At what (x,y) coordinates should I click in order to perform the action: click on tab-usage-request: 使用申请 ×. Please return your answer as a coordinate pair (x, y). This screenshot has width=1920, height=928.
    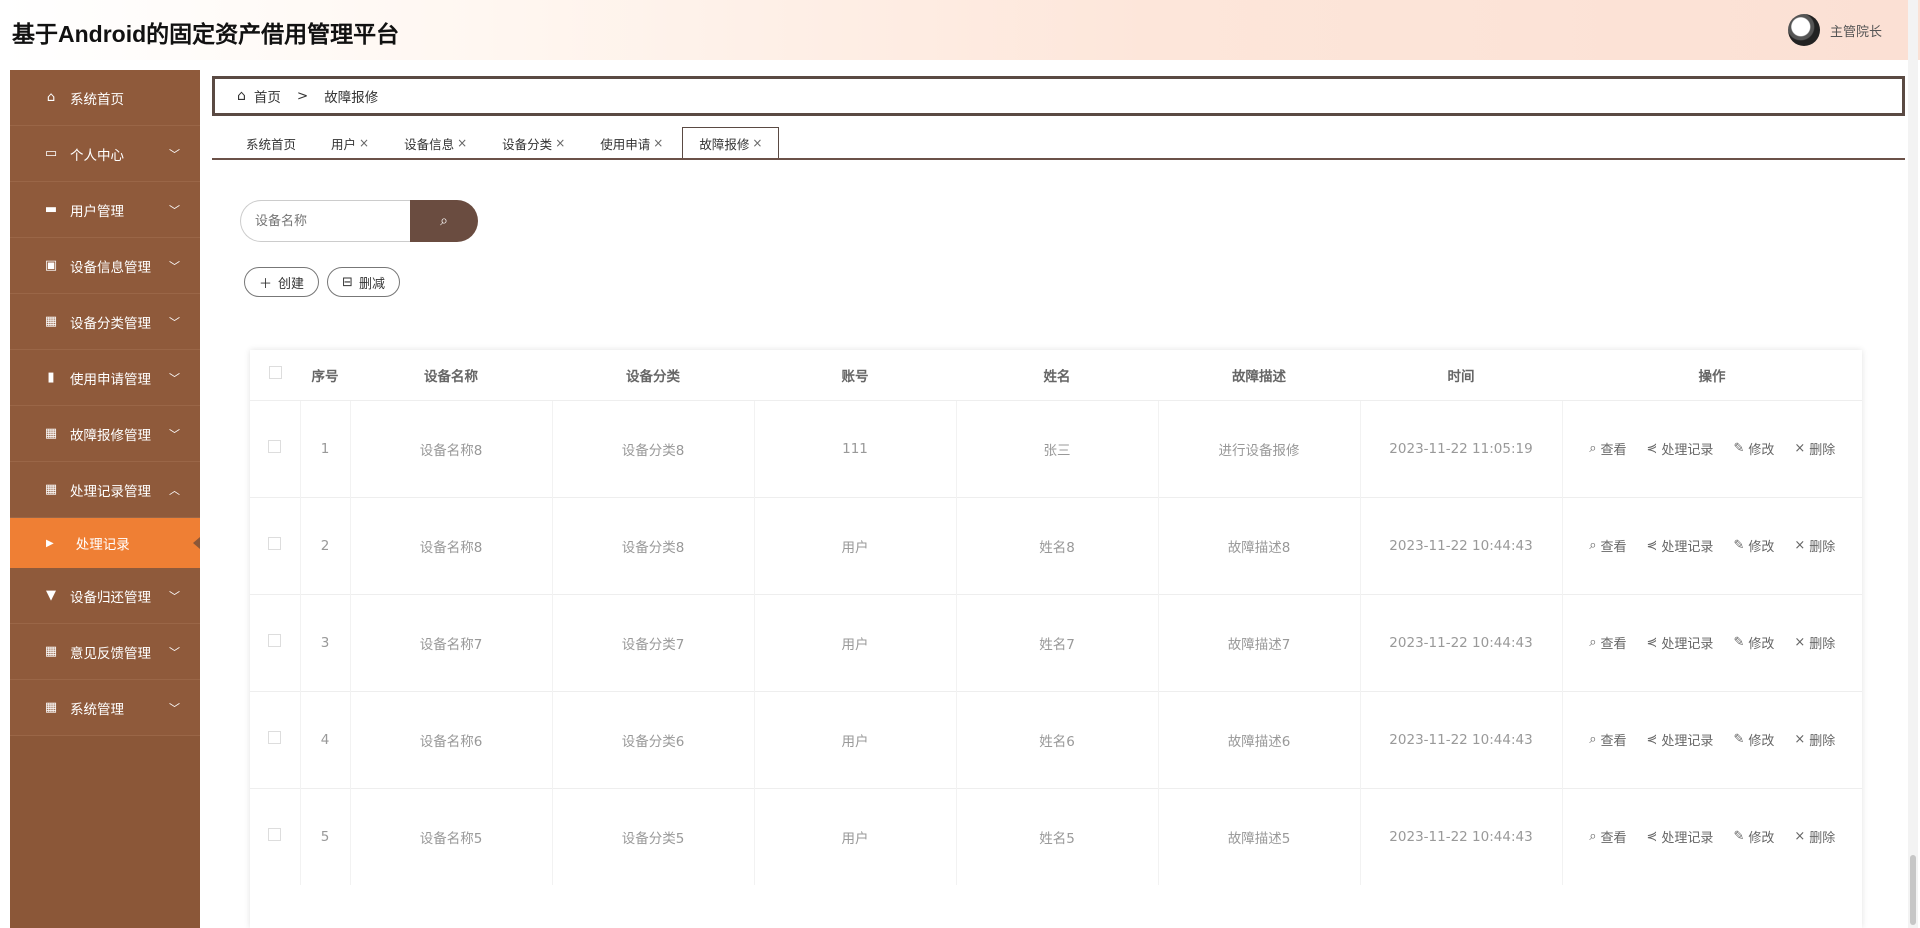
    Looking at the image, I should click on (631, 143).